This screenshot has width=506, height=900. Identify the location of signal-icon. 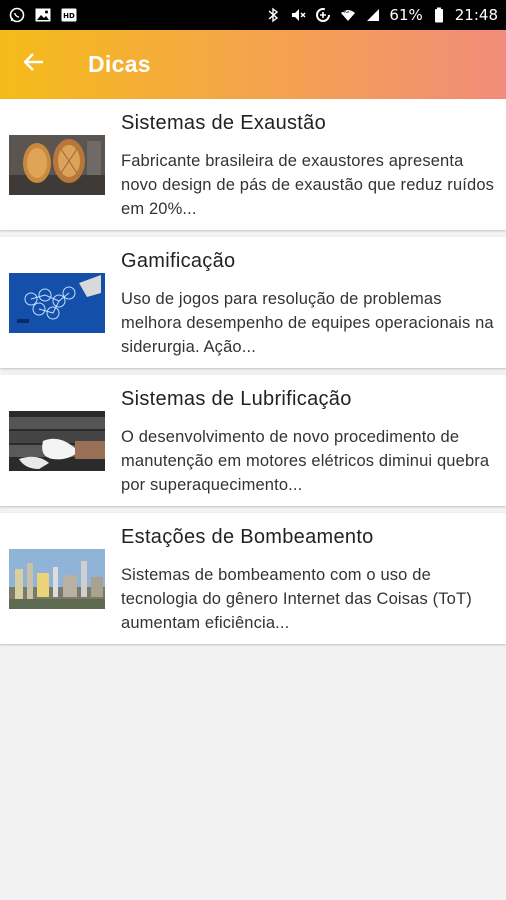
(373, 15).